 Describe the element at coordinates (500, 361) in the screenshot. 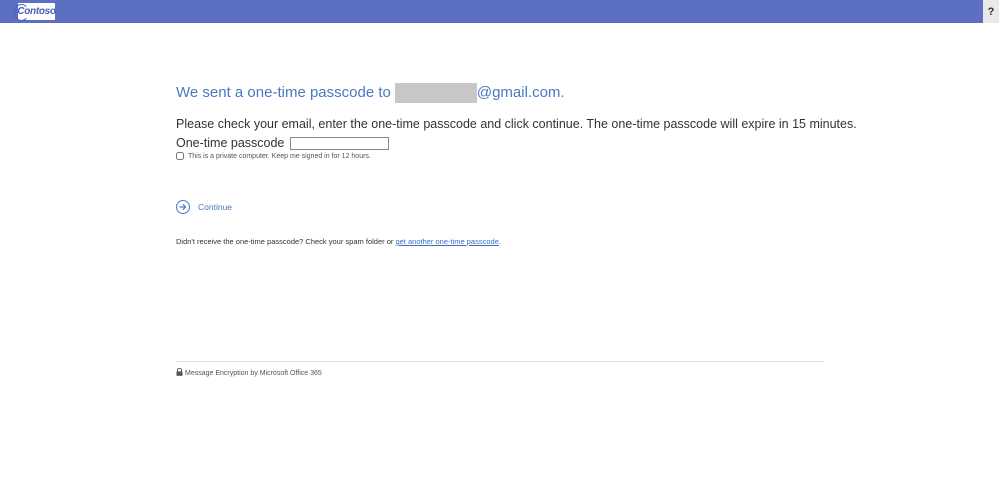

I see `footer-divider` at that location.